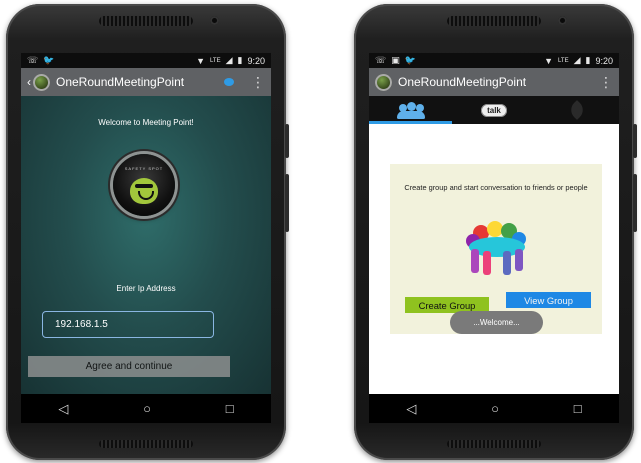  What do you see at coordinates (29, 82) in the screenshot?
I see `back-arrow-icon: ‹` at bounding box center [29, 82].